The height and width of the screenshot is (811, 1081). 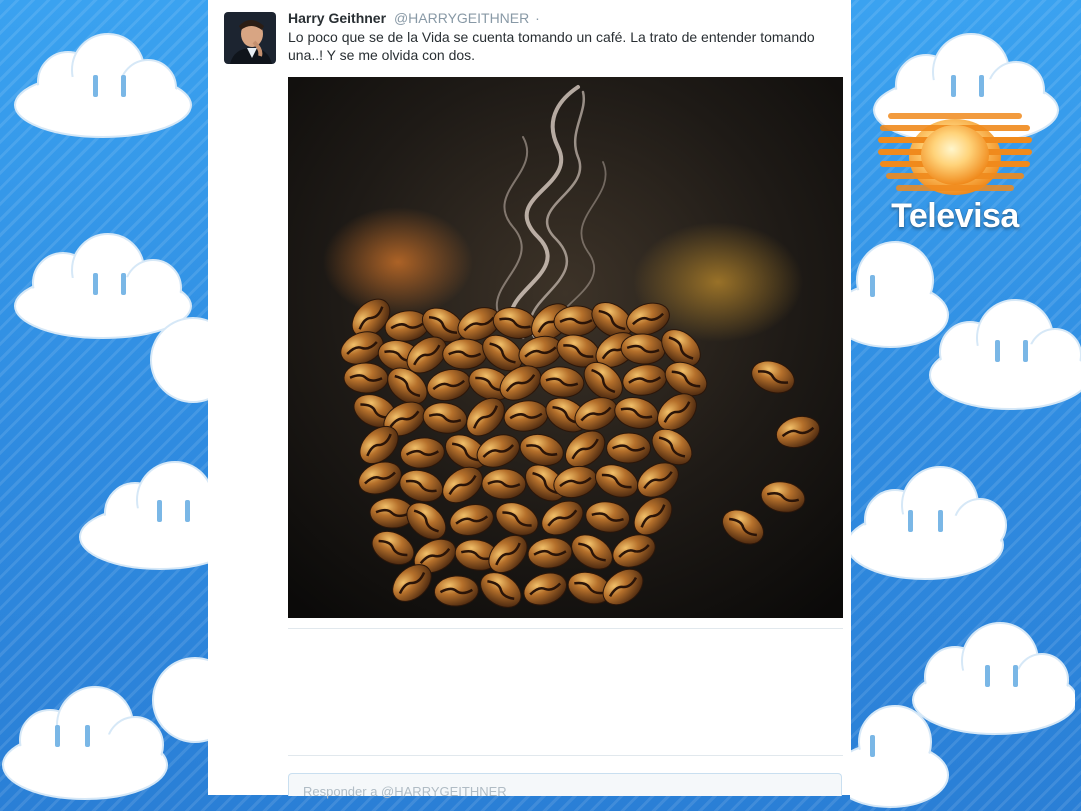 I want to click on author-handle: @HARRYGEITHNER, so click(x=461, y=18).